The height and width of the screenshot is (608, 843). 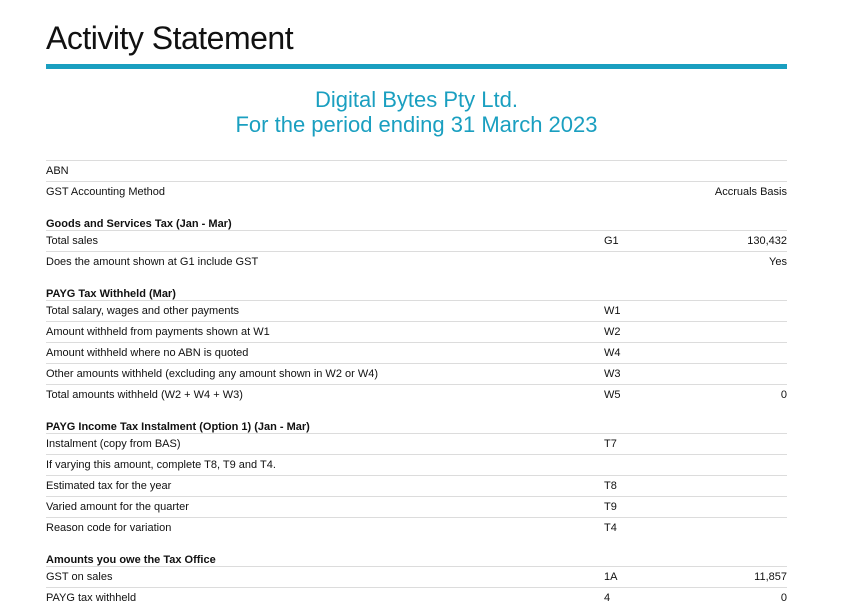 What do you see at coordinates (778, 262) in the screenshot?
I see `row-value: Yes` at bounding box center [778, 262].